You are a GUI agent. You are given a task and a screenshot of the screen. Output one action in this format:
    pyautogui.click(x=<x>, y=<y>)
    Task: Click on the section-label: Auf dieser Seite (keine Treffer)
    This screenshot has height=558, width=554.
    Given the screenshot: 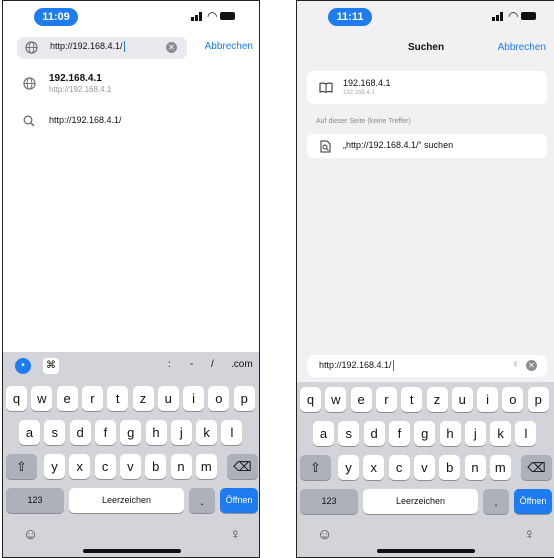 What is the action you would take?
    pyautogui.click(x=363, y=121)
    